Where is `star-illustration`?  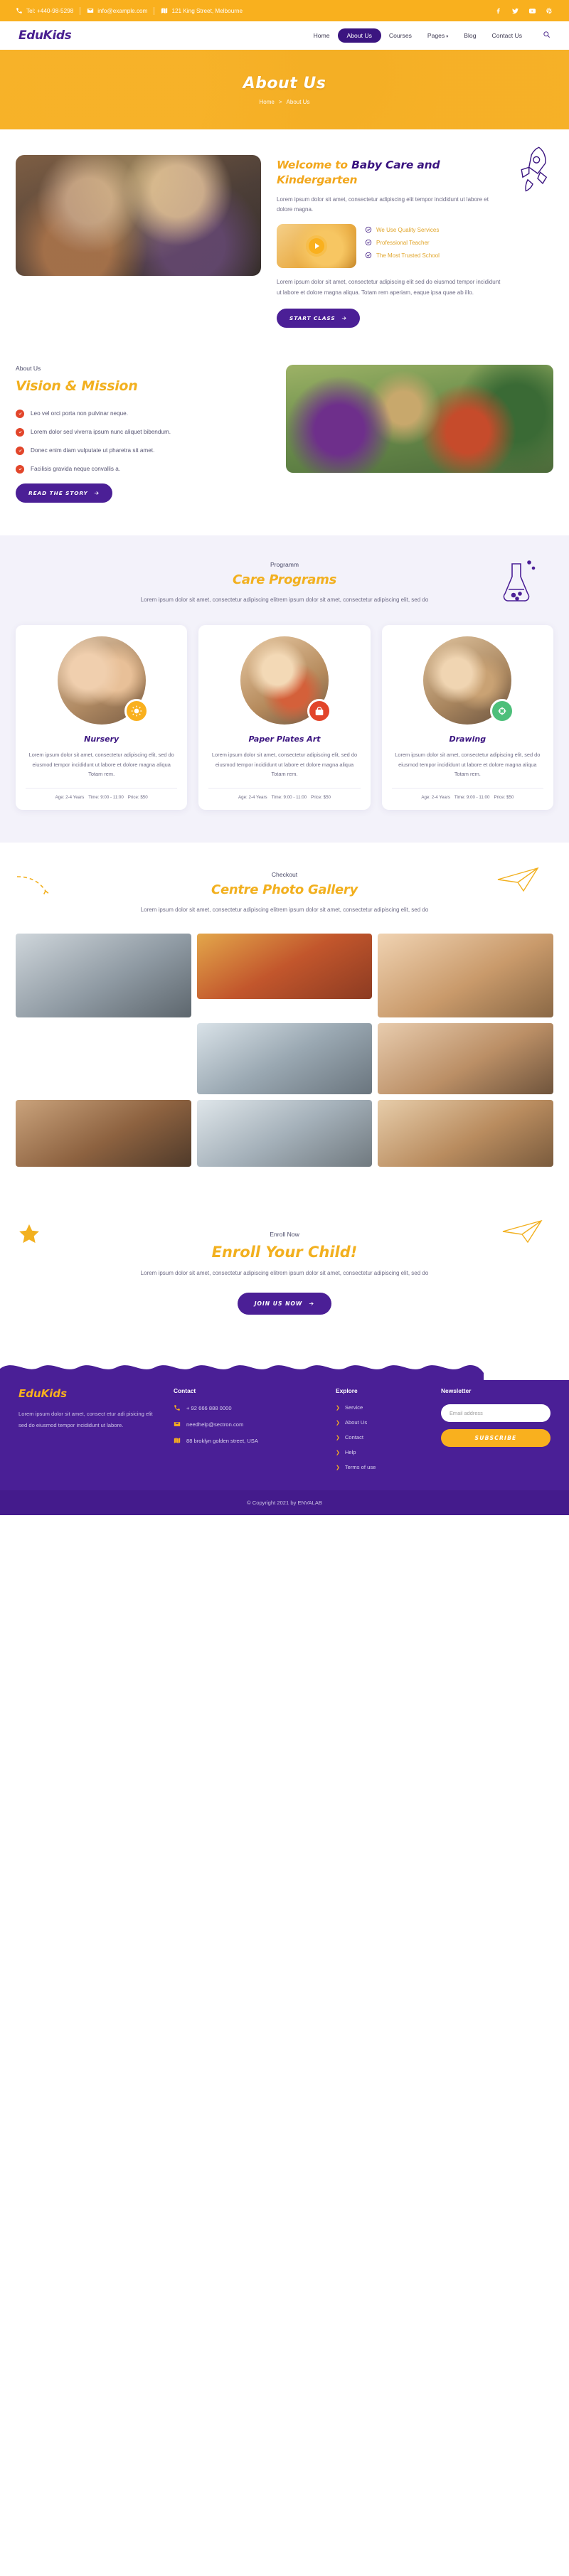
star-illustration is located at coordinates (29, 1234).